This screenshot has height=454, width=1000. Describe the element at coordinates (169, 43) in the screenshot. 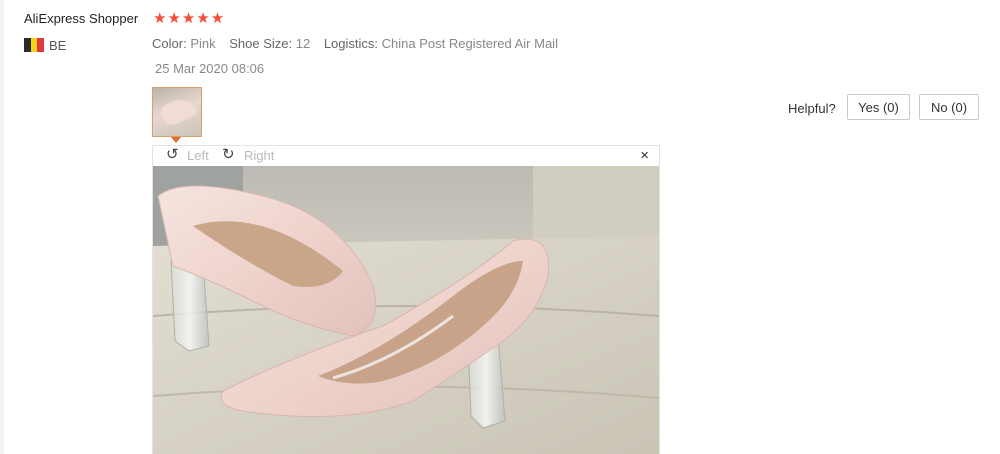

I see `attr-label-color: Color:` at that location.